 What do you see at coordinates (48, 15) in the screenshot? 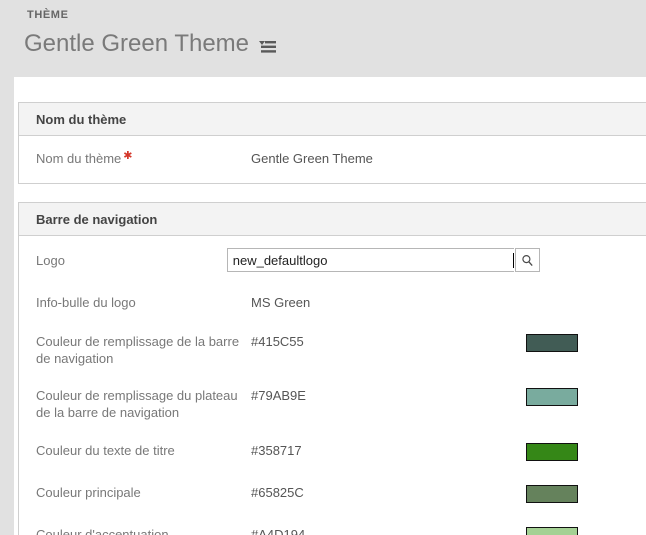
I see `entity-type-label: THÈME` at bounding box center [48, 15].